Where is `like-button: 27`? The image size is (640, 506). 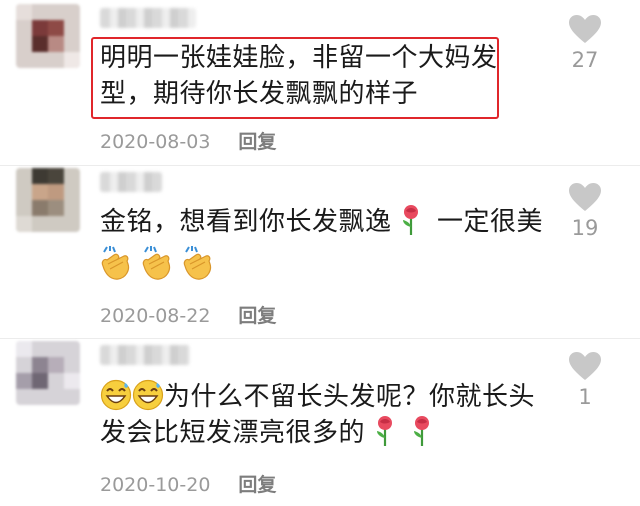
like-button: 27 is located at coordinates (585, 43).